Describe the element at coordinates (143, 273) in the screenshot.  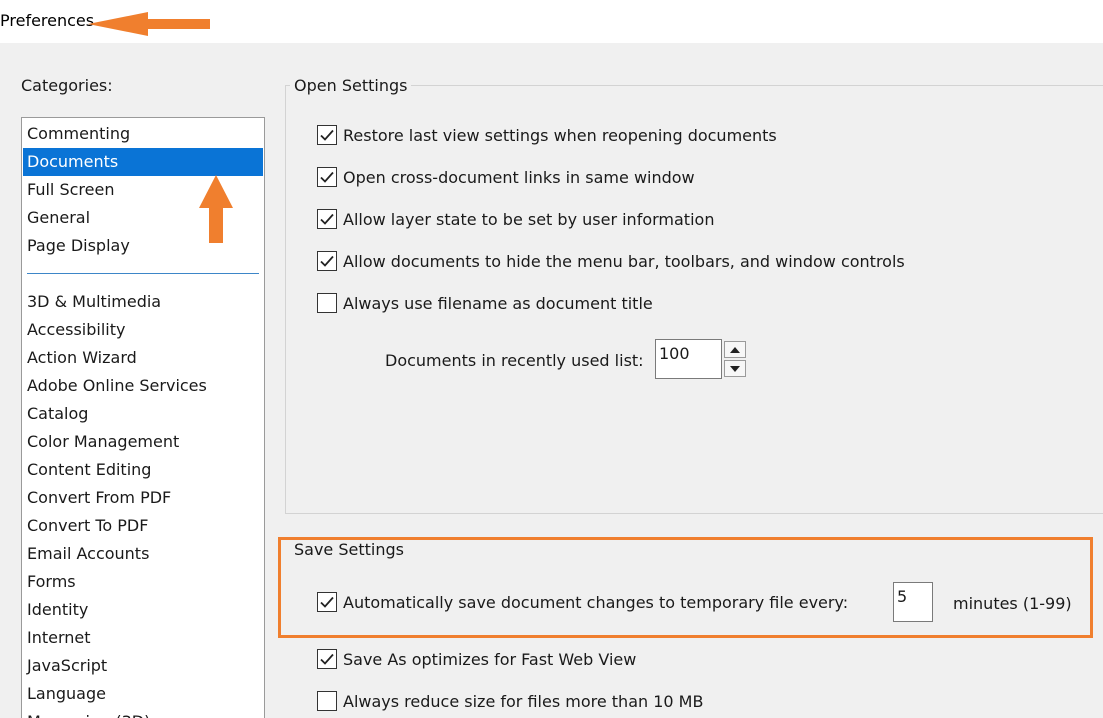
I see `category-divider` at that location.